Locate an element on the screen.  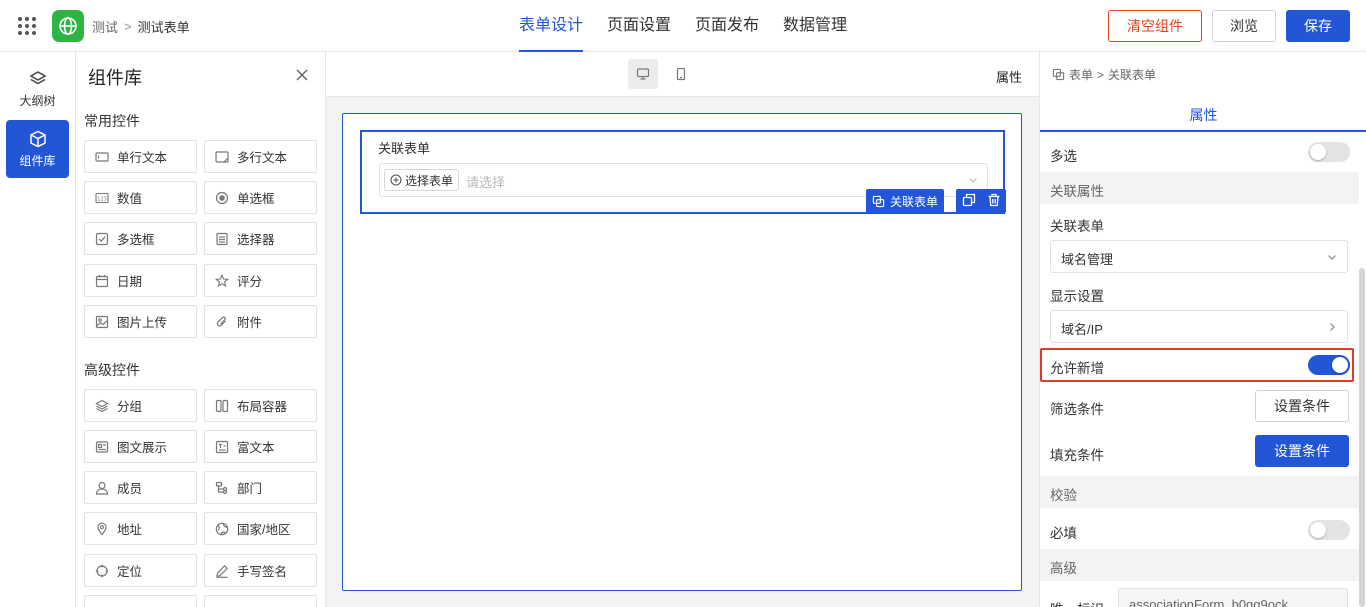
org-tree-icon is located at coordinates (222, 488).